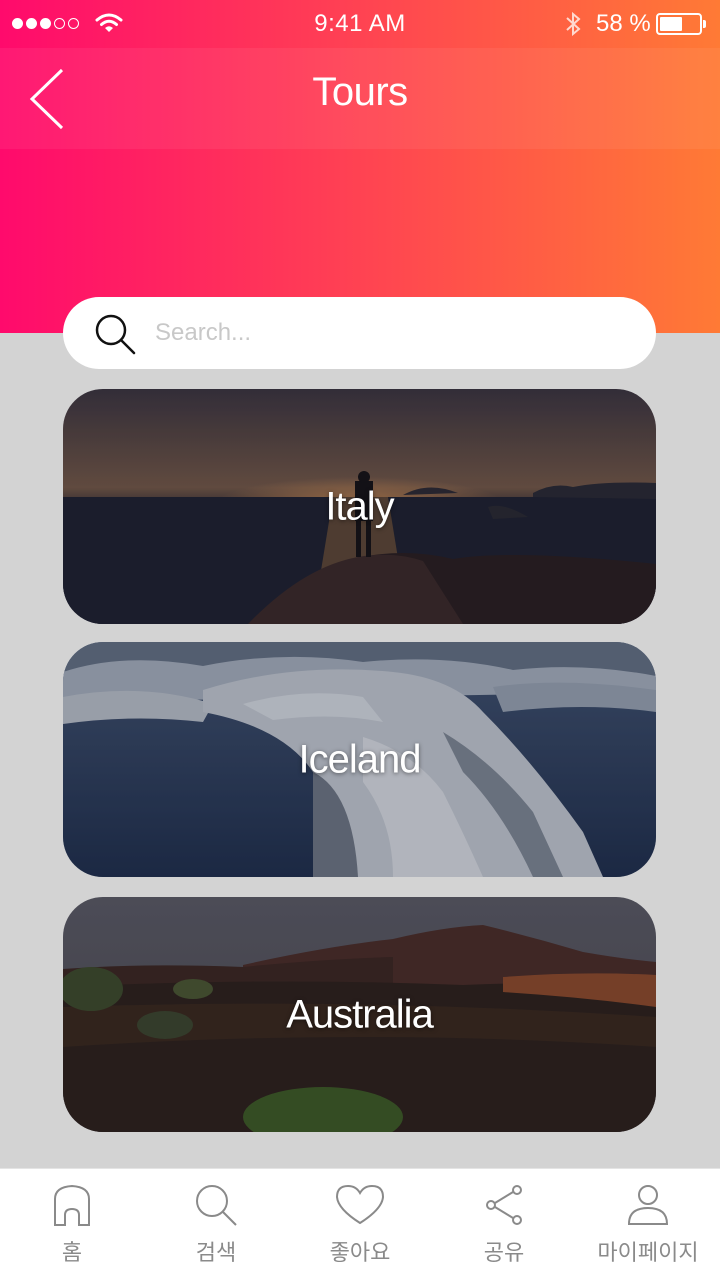 The height and width of the screenshot is (1280, 720). I want to click on tab-home: 홈, so click(72, 1224).